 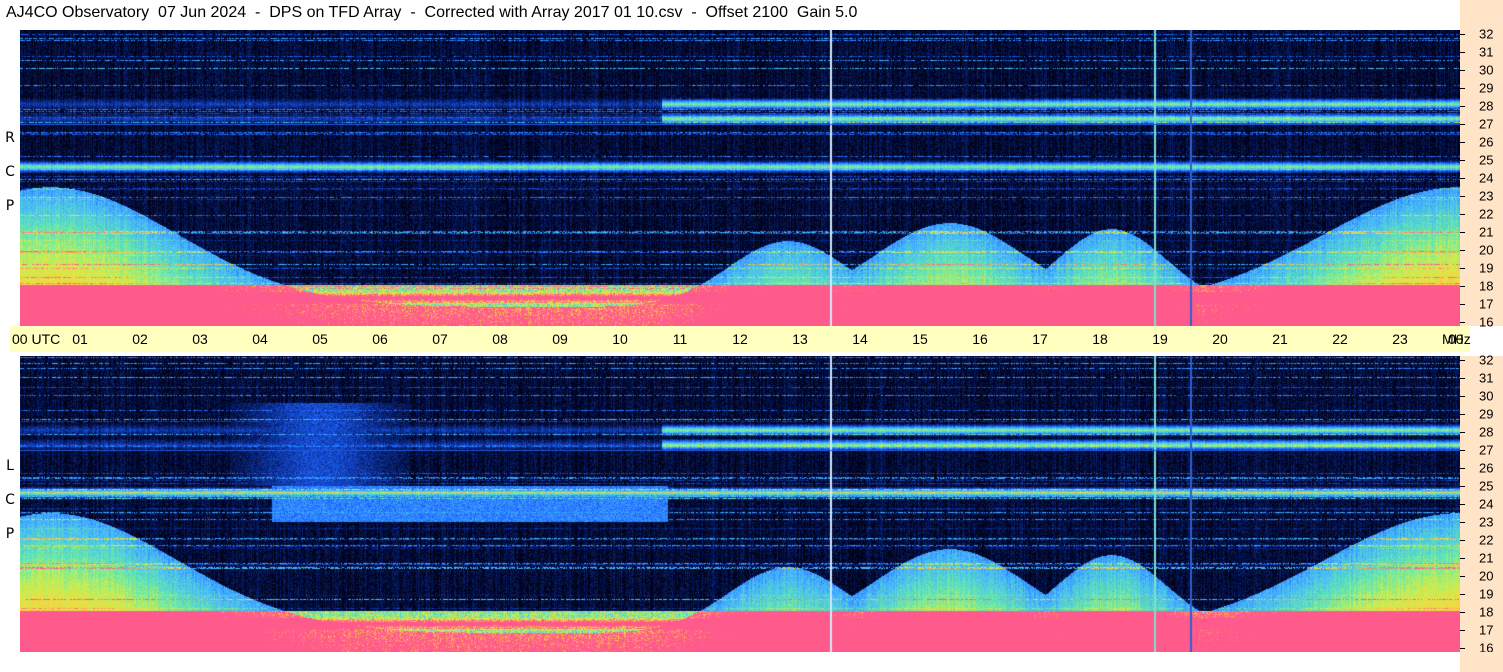 I want to click on rcp-frequency-axis: 32 31 30 29 28 27 26 25 24 23 22 21 20 19 18 17 16, so click(x=1481, y=178).